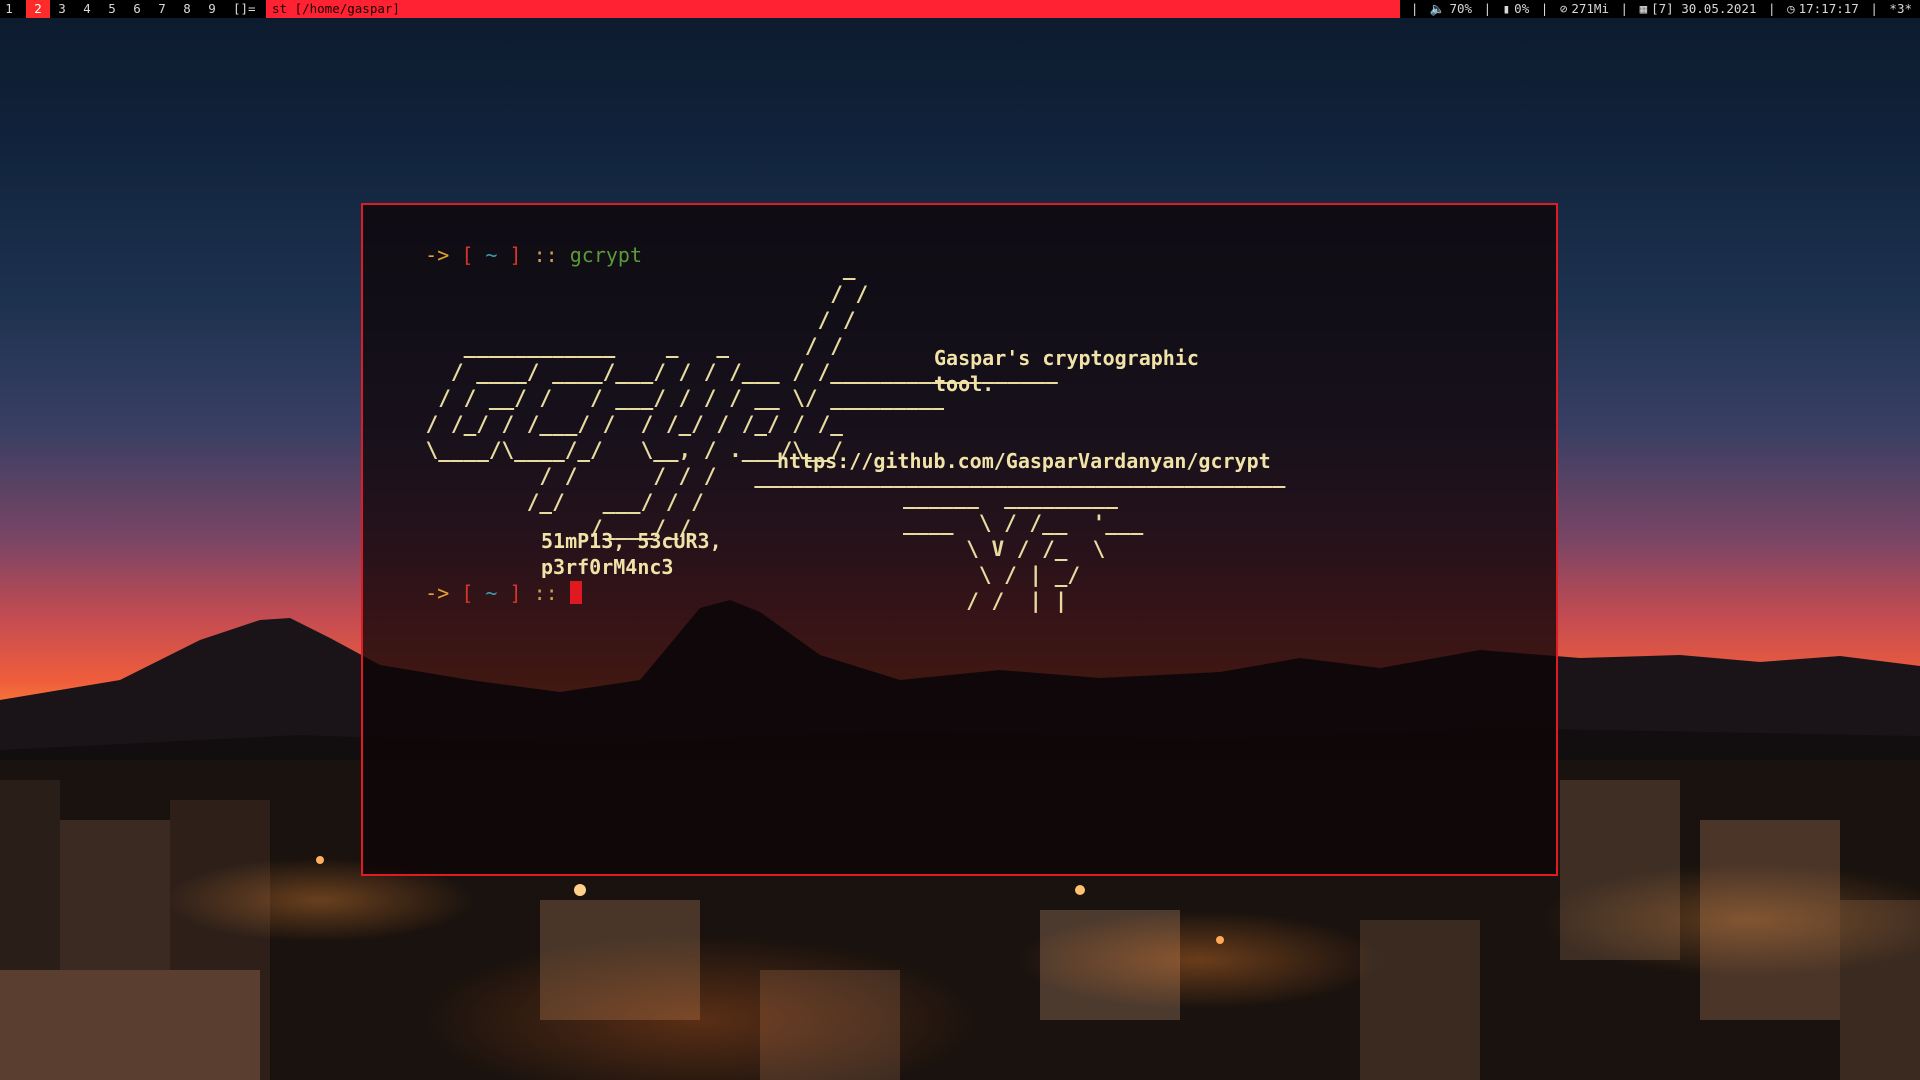 The height and width of the screenshot is (1080, 1920). Describe the element at coordinates (575, 592) in the screenshot. I see `terminal-cursor` at that location.